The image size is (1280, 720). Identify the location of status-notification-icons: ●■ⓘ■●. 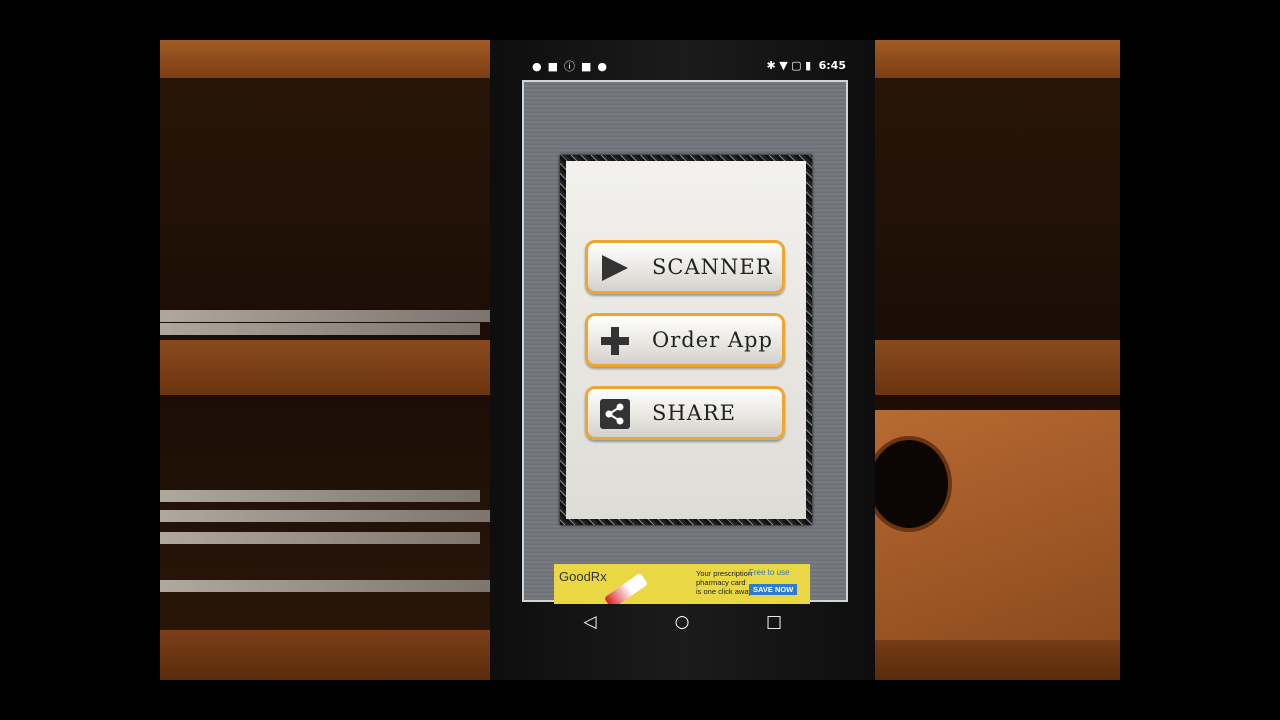
(572, 66).